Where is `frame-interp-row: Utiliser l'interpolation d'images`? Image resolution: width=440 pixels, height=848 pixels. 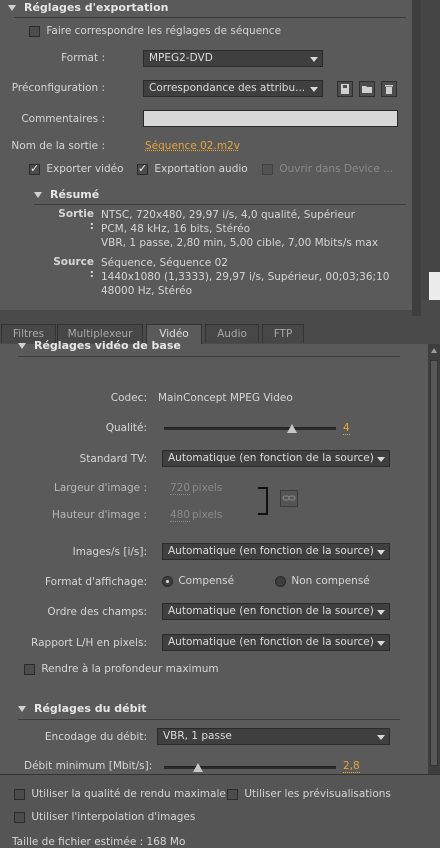
frame-interp-row: Utiliser l'interpolation d'images is located at coordinates (104, 817).